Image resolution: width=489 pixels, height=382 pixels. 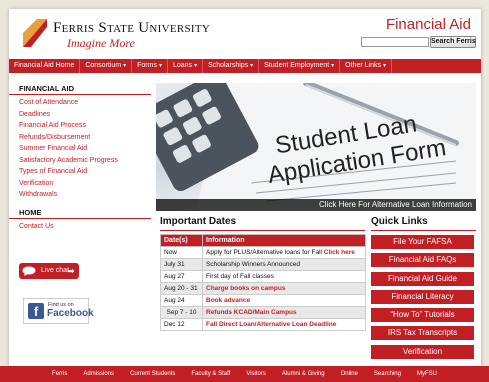 What do you see at coordinates (427, 374) in the screenshot?
I see `footer-link-myfsu: MyFSU` at bounding box center [427, 374].